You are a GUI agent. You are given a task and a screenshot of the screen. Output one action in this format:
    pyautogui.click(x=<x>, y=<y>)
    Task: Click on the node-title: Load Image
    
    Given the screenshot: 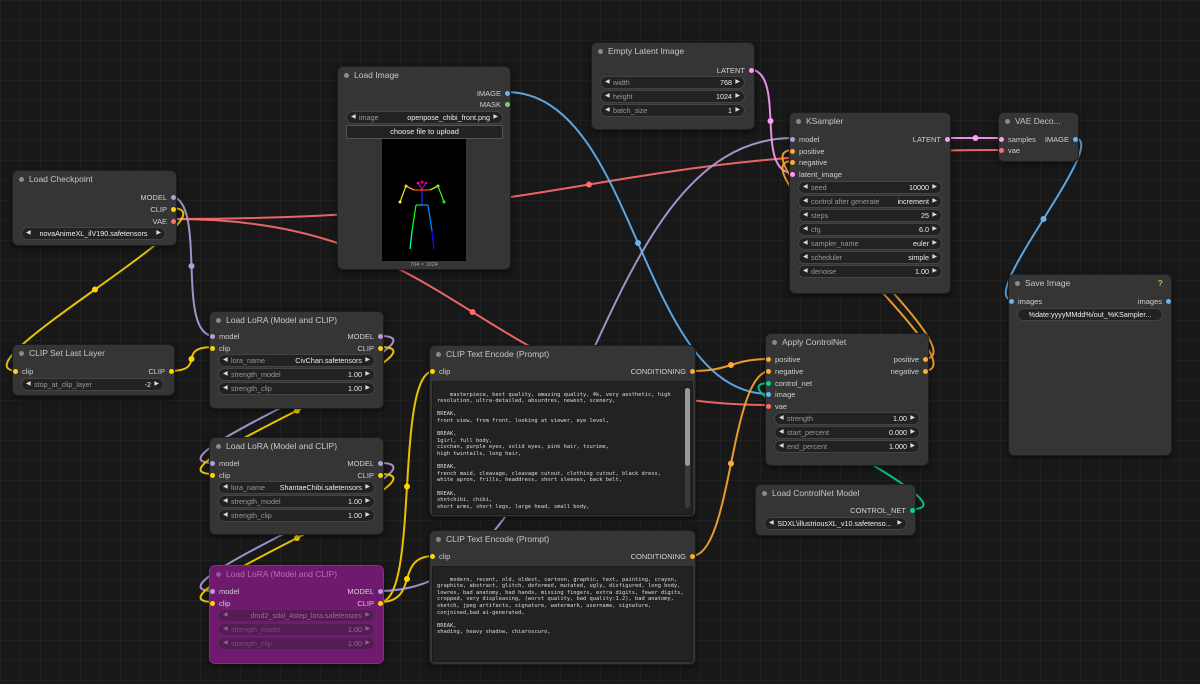 What is the action you would take?
    pyautogui.click(x=424, y=75)
    